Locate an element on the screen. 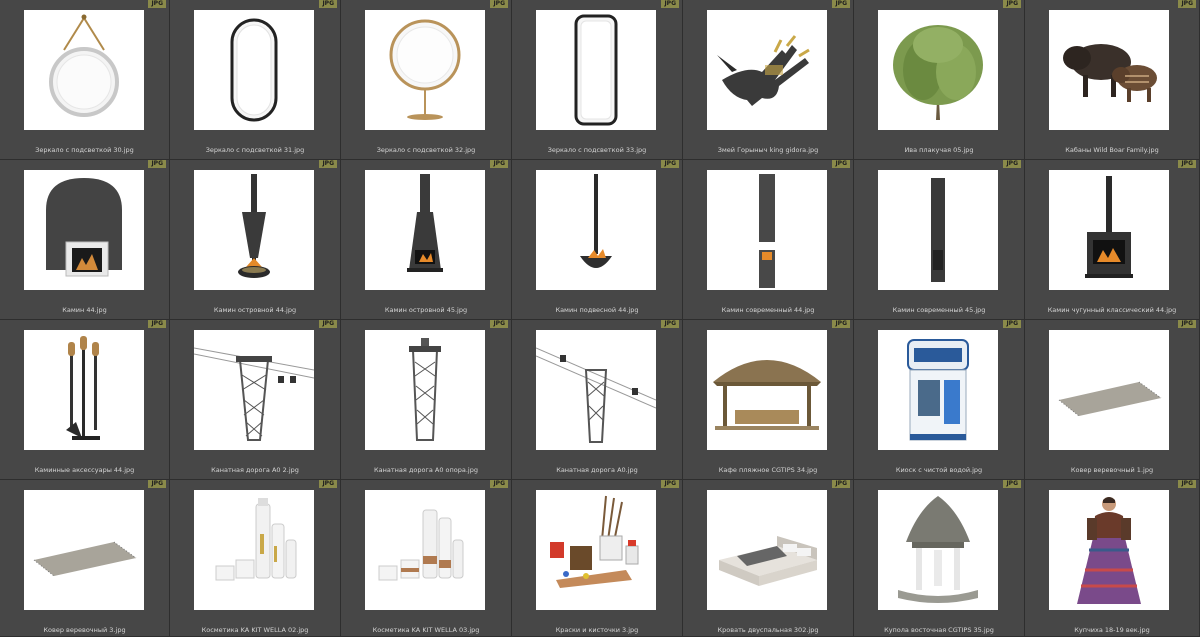 The image size is (1200, 637). thumbnail-tile: JPG Кровать двуспальная 302.jpg is located at coordinates (768, 558).